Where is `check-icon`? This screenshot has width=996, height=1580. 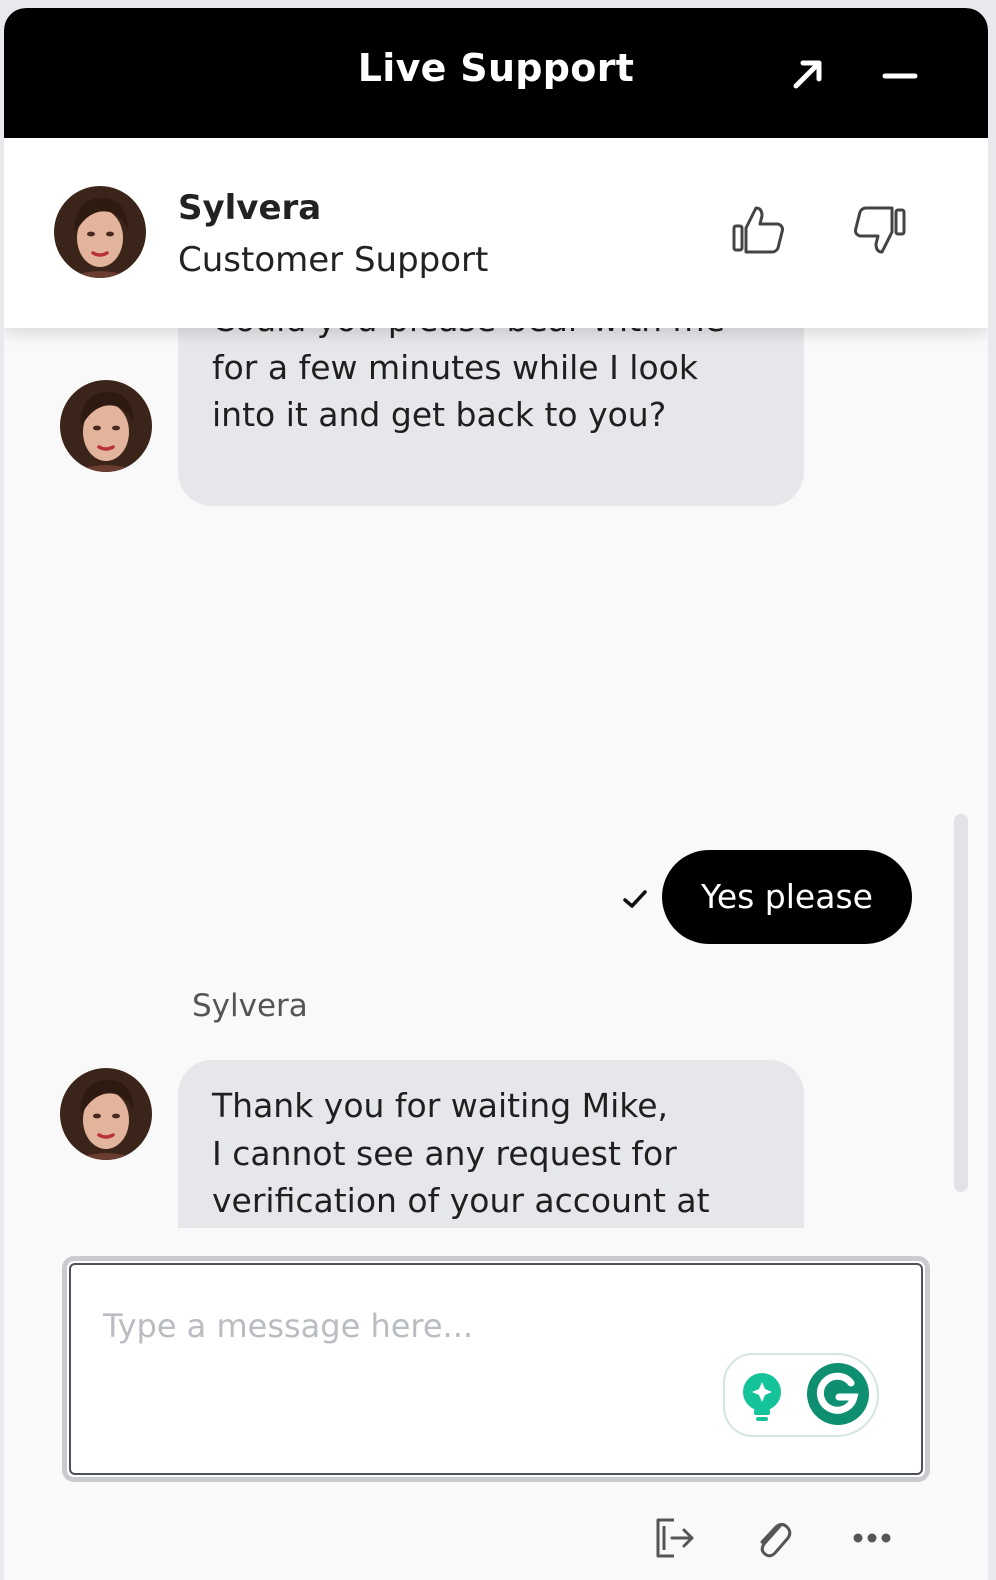
check-icon is located at coordinates (635, 901).